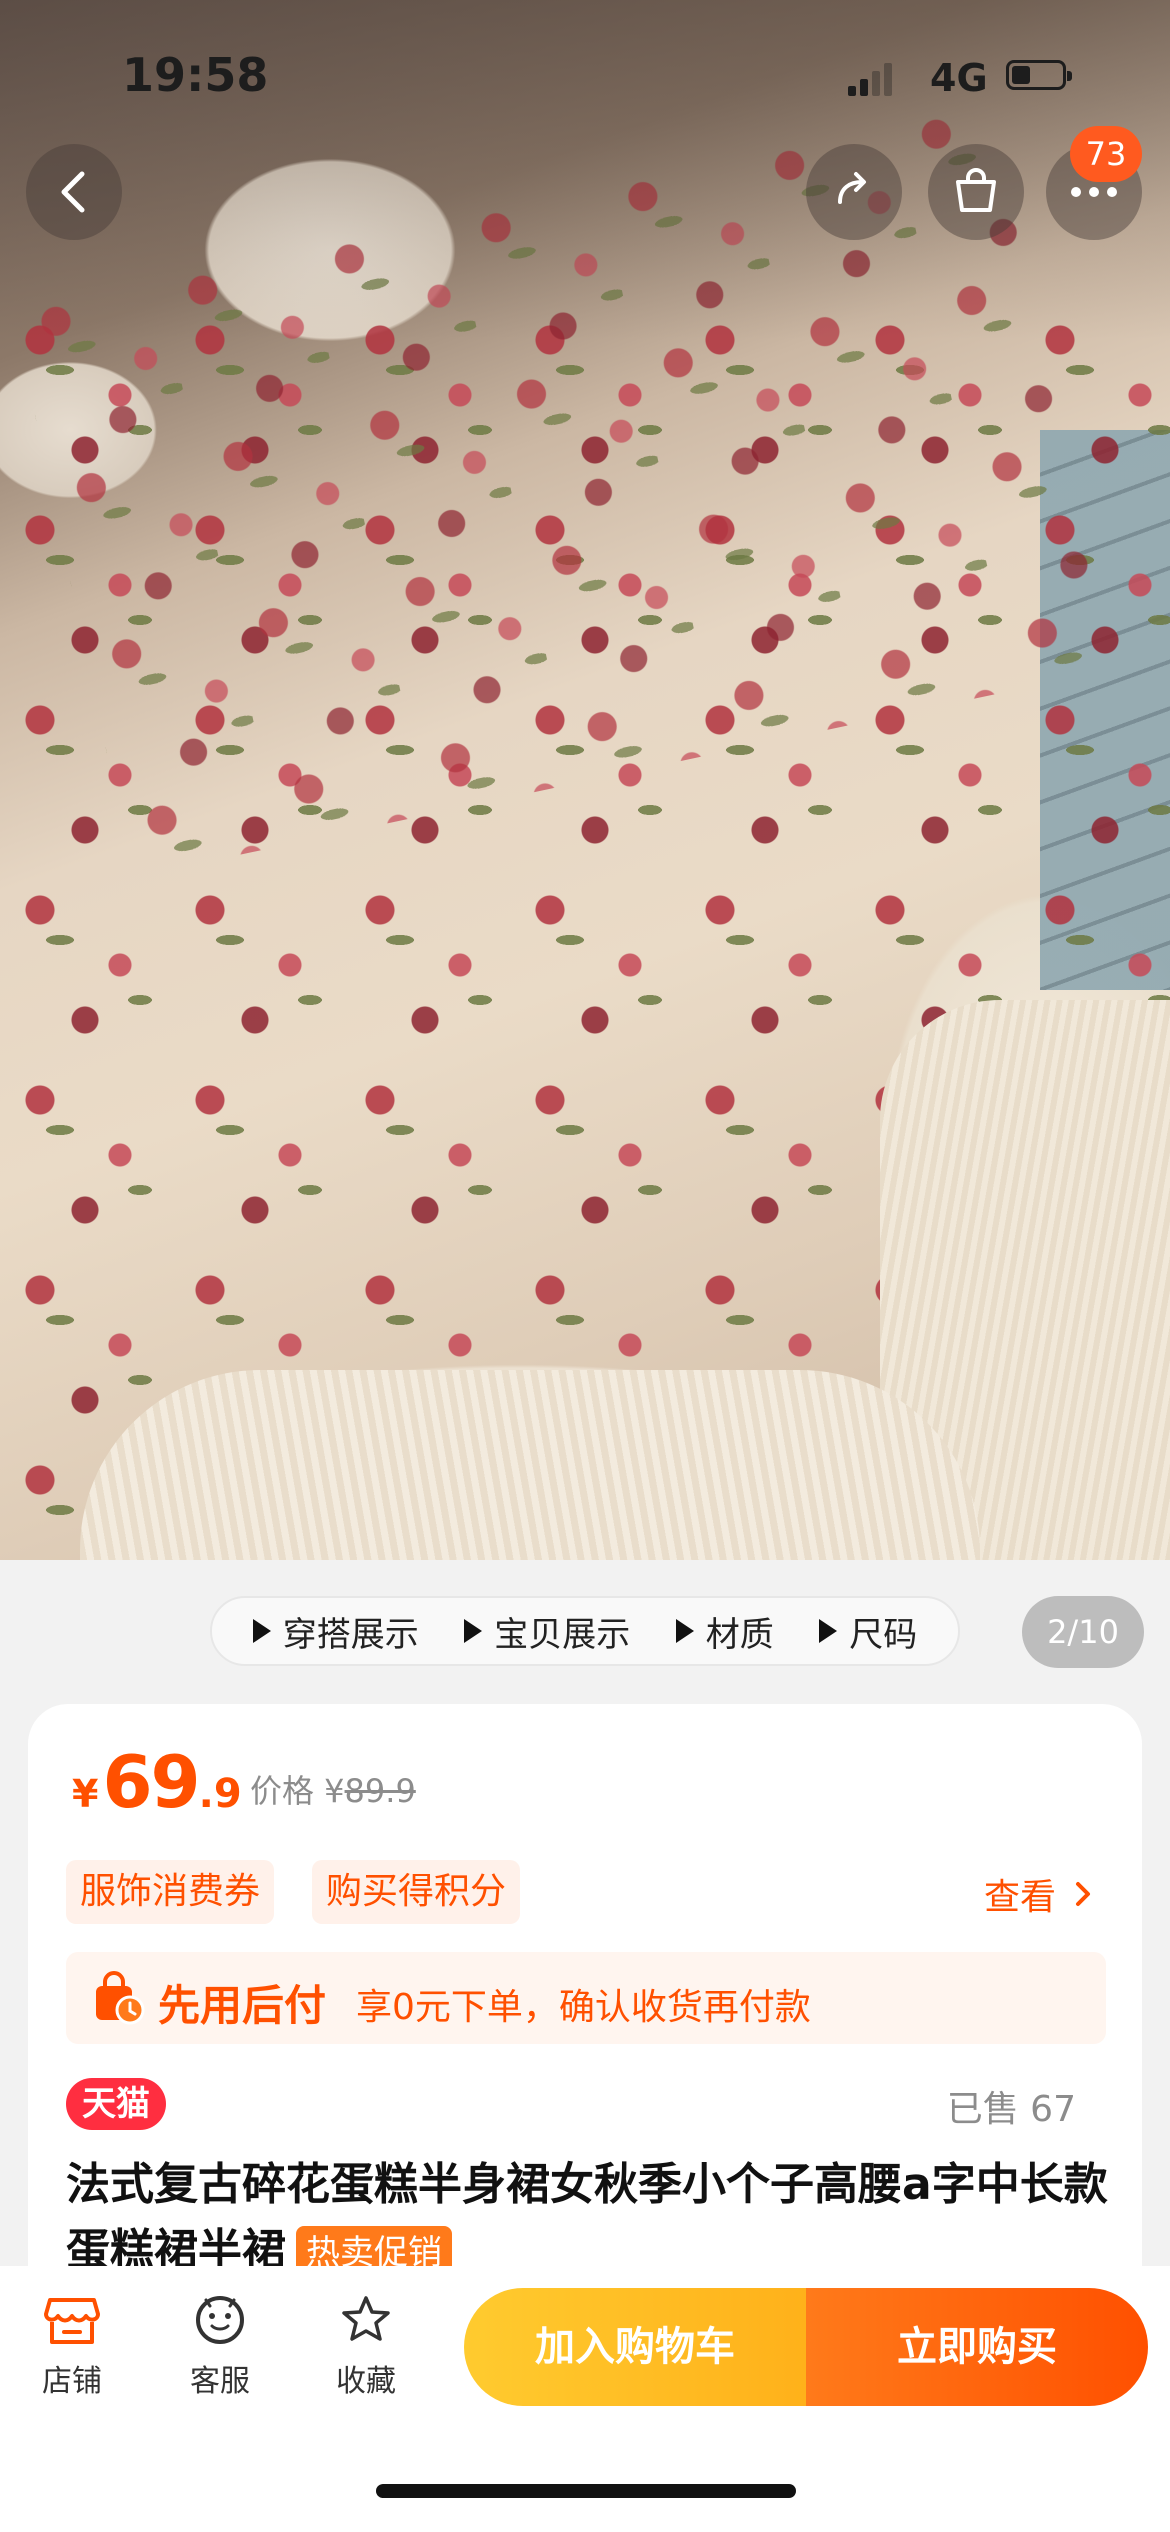  What do you see at coordinates (366, 2346) in the screenshot?
I see `favorite-button: 收藏` at bounding box center [366, 2346].